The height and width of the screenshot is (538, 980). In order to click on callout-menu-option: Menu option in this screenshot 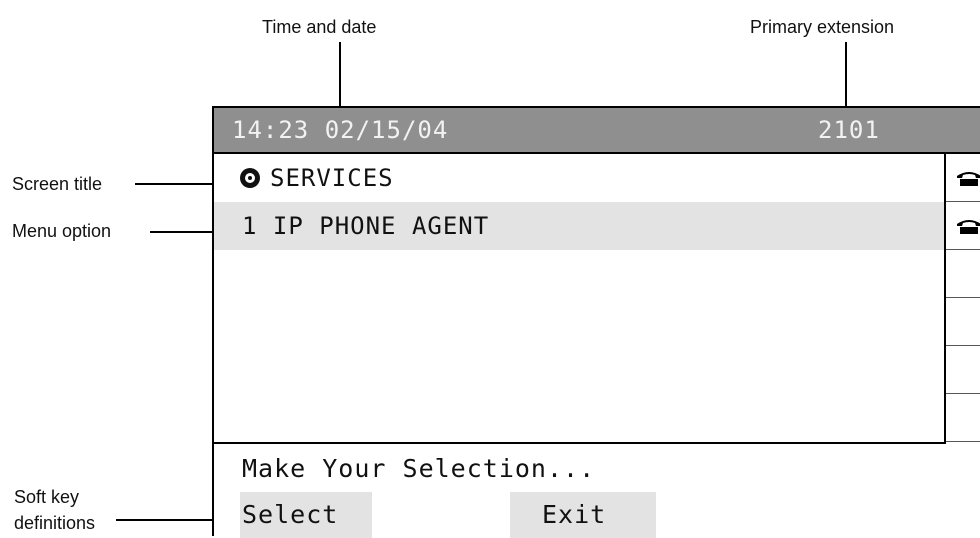, I will do `click(62, 231)`.